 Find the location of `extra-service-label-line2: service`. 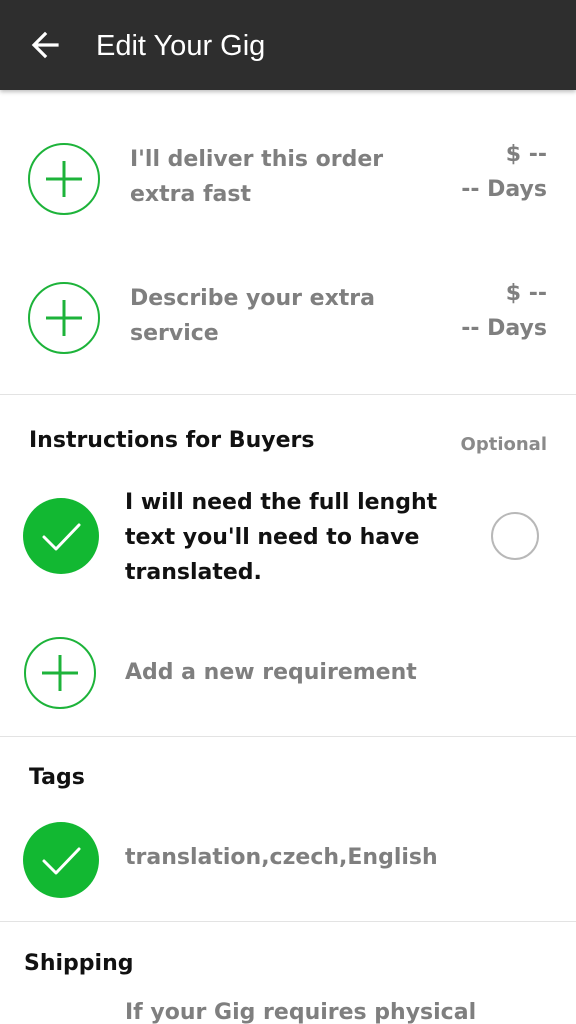

extra-service-label-line2: service is located at coordinates (174, 333).